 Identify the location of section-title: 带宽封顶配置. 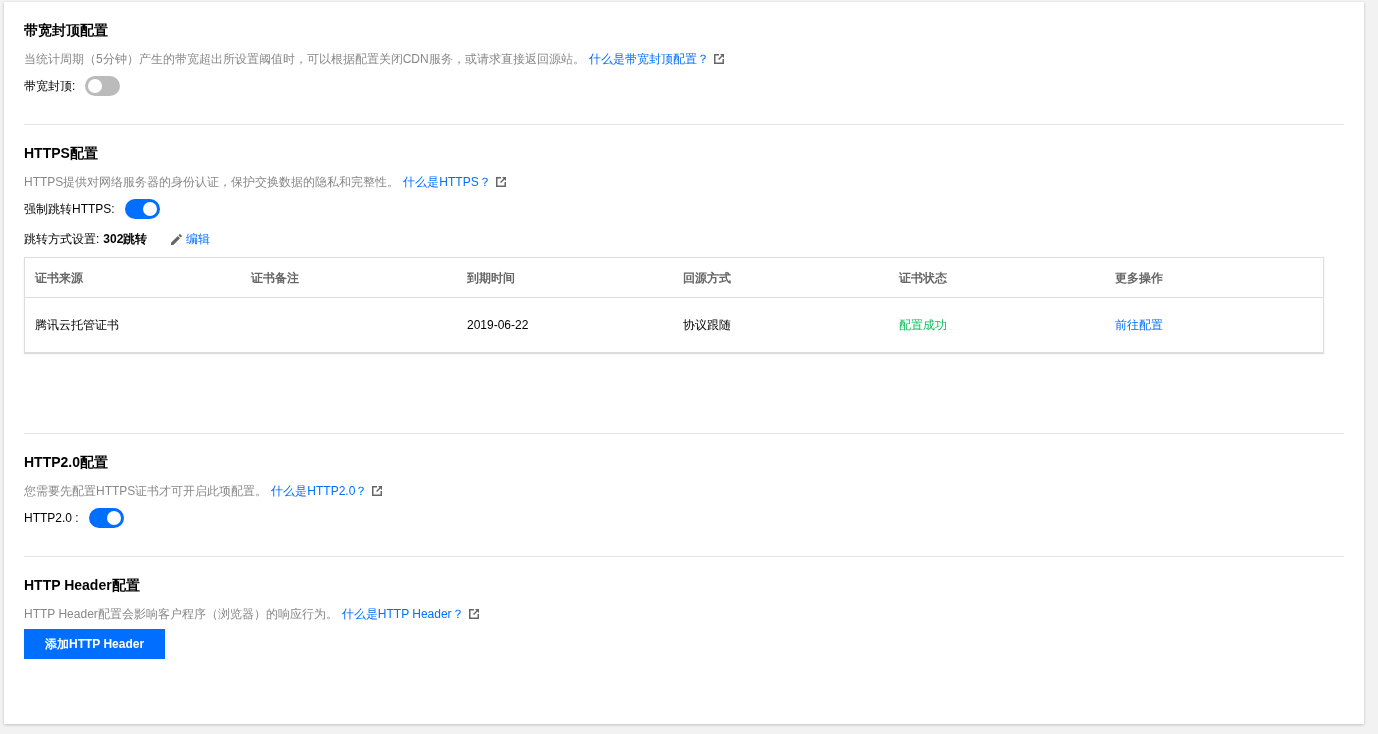
(66, 30).